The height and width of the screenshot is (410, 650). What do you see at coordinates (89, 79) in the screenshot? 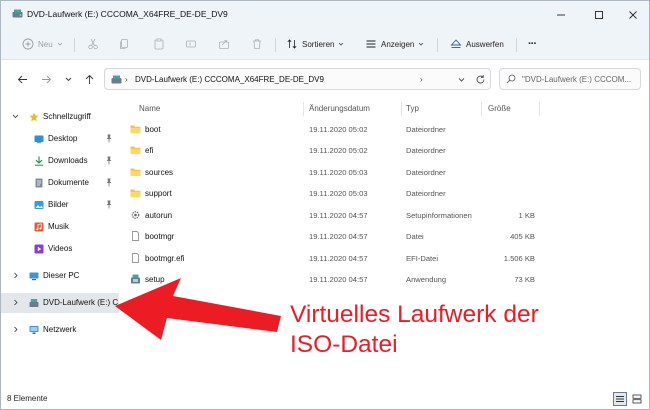
I see `up-button` at bounding box center [89, 79].